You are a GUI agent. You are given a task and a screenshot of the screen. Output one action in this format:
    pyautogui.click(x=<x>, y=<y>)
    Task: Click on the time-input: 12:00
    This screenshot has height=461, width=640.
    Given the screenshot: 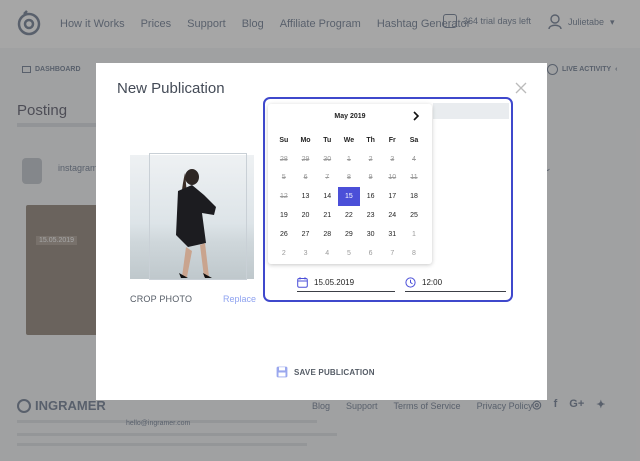 What is the action you would take?
    pyautogui.click(x=455, y=283)
    